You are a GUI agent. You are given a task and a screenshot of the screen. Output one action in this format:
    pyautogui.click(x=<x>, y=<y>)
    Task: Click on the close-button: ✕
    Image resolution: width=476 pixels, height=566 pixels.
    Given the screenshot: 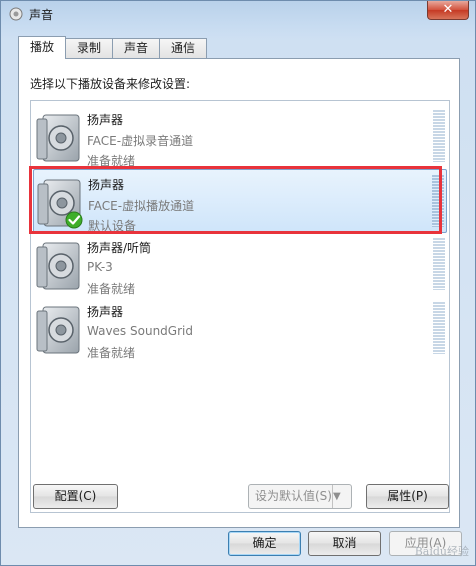 What is the action you would take?
    pyautogui.click(x=448, y=10)
    